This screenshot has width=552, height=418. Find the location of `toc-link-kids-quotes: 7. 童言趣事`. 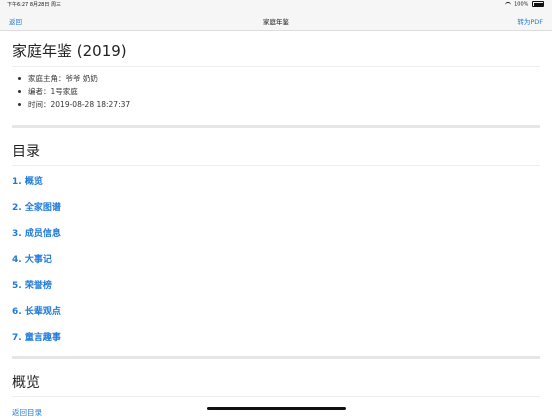

toc-link-kids-quotes: 7. 童言趣事 is located at coordinates (36, 343).